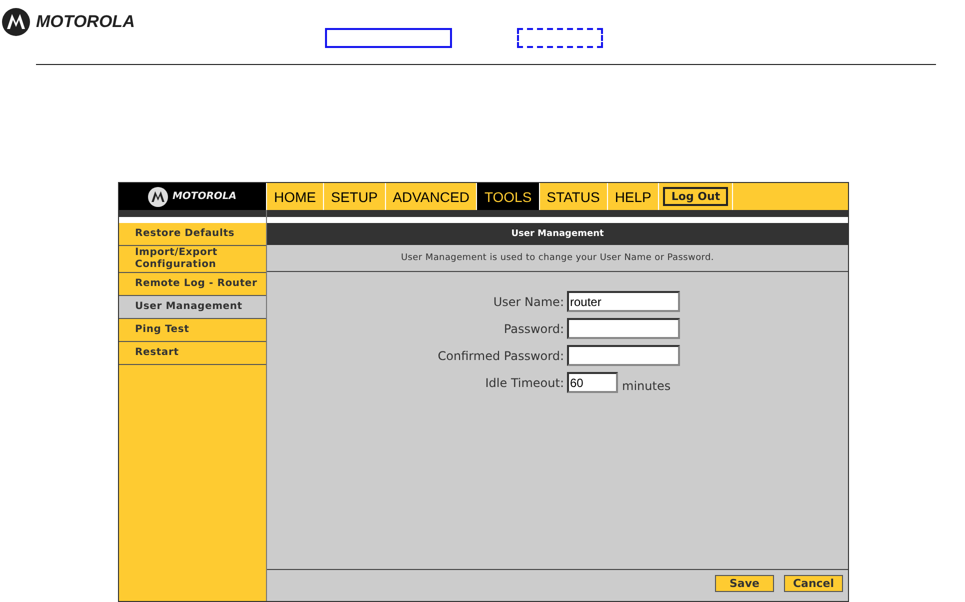 The width and height of the screenshot is (965, 602). I want to click on sidebar-item: Ping Test, so click(192, 330).